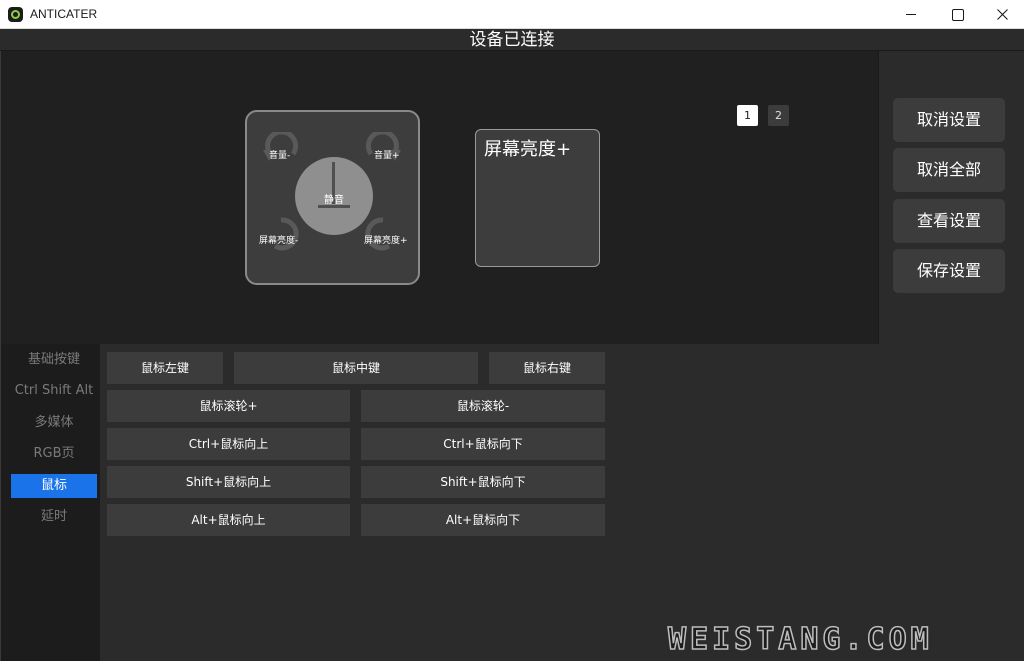  I want to click on wheel-up-button: 鼠标滚轮+, so click(228, 406).